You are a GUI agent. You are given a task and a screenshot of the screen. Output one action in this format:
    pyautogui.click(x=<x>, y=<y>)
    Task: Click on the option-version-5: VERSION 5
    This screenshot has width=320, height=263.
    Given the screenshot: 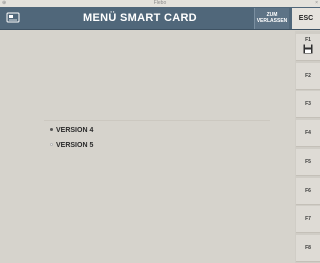 What is the action you would take?
    pyautogui.click(x=71, y=146)
    